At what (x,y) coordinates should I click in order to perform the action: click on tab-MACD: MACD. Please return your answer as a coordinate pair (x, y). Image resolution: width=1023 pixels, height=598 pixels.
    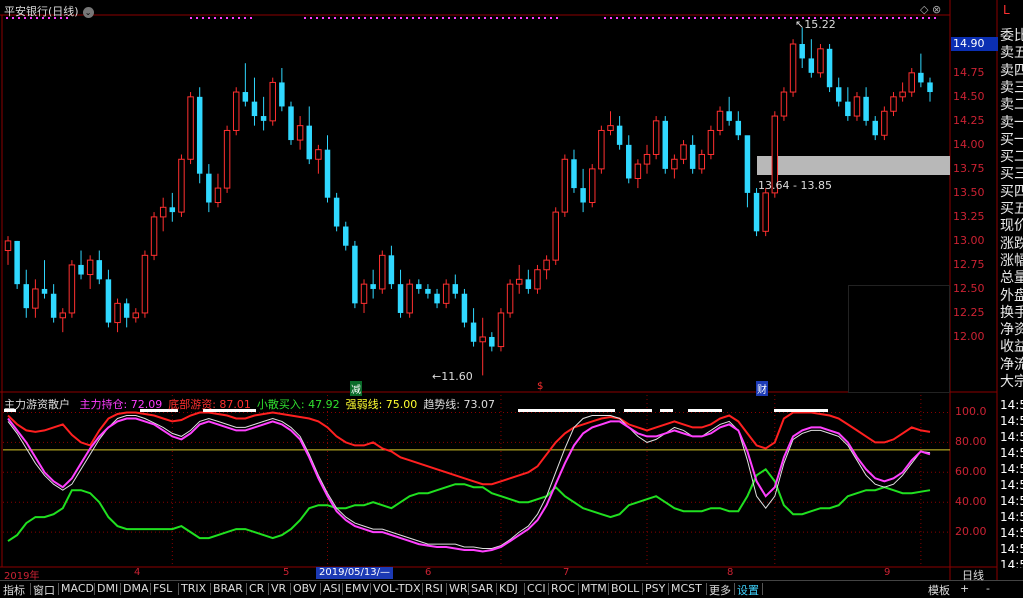
    Looking at the image, I should click on (77, 588).